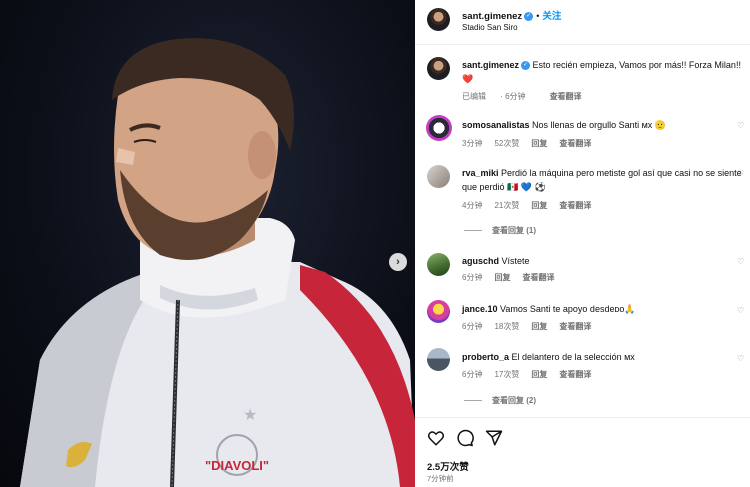 The width and height of the screenshot is (750, 487). I want to click on comment-icon, so click(465, 438).